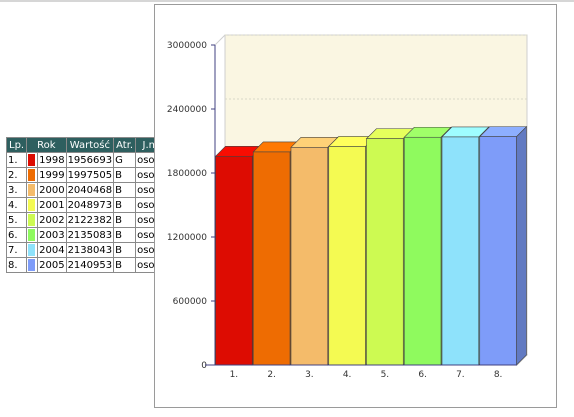 The image size is (574, 417). What do you see at coordinates (190, 302) in the screenshot?
I see `y-tick-label: 600000` at bounding box center [190, 302].